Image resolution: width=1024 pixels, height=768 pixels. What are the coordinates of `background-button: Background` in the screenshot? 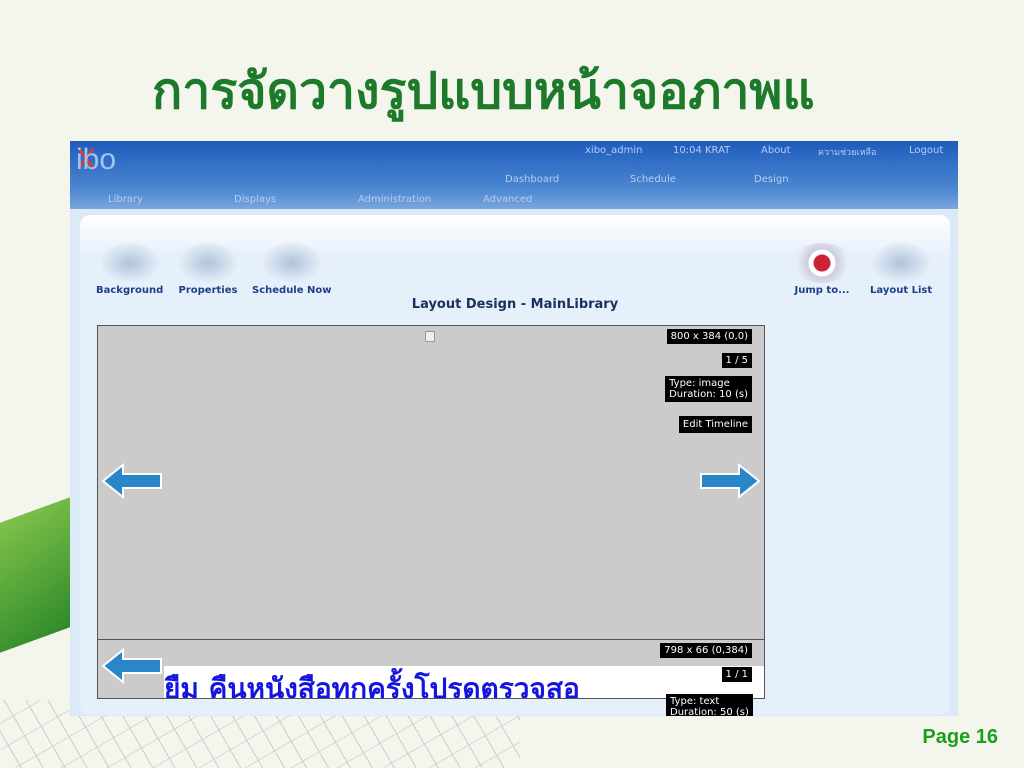 It's located at (129, 269).